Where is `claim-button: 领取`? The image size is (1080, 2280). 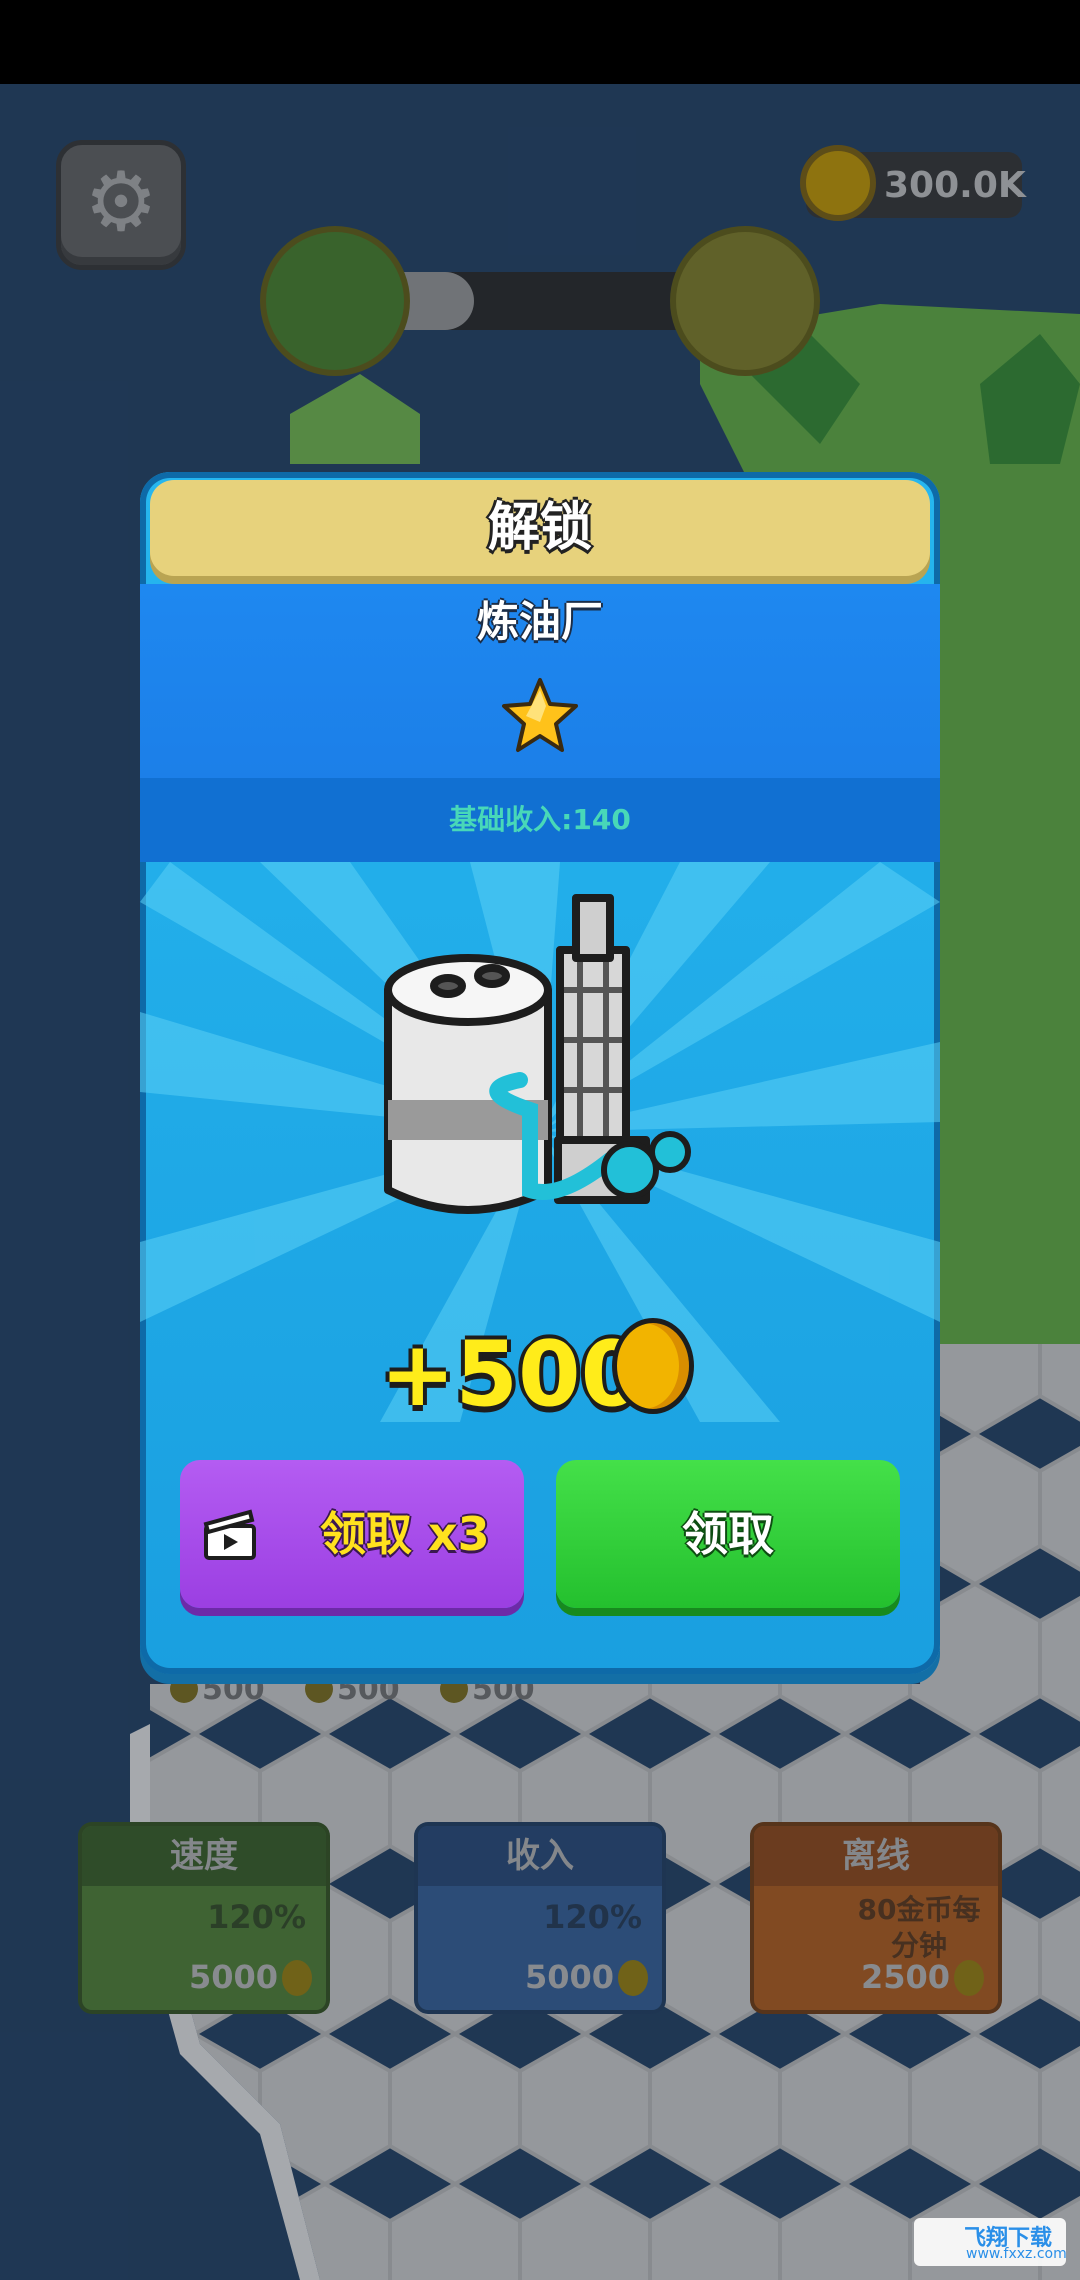 claim-button: 领取 is located at coordinates (728, 1534).